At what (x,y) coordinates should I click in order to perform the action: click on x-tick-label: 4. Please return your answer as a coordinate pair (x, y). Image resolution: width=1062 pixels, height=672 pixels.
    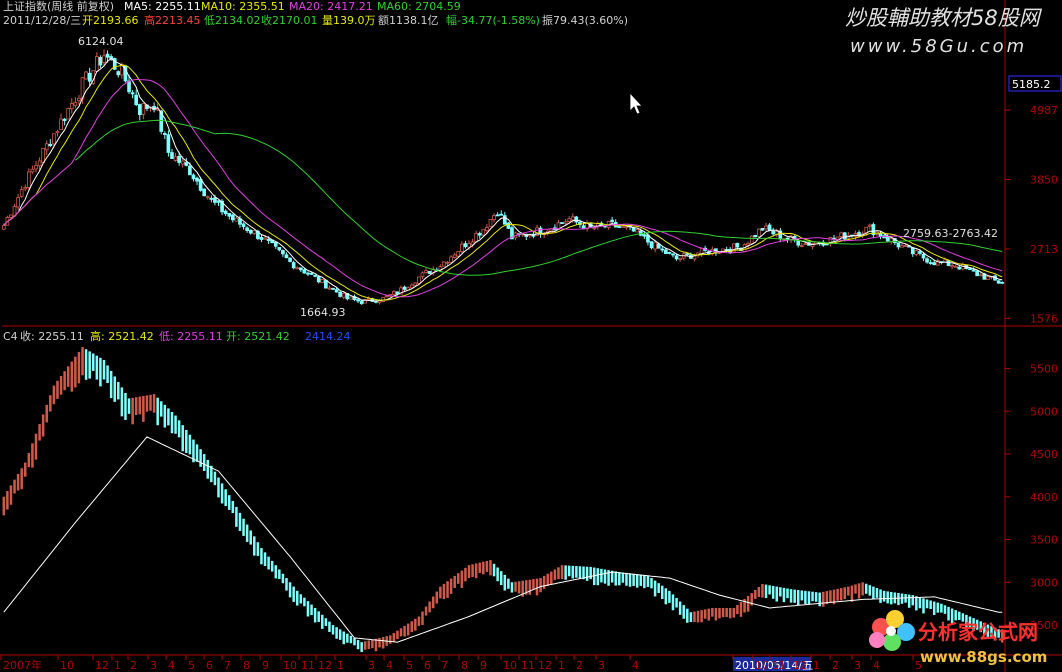
    Looking at the image, I should click on (635, 665).